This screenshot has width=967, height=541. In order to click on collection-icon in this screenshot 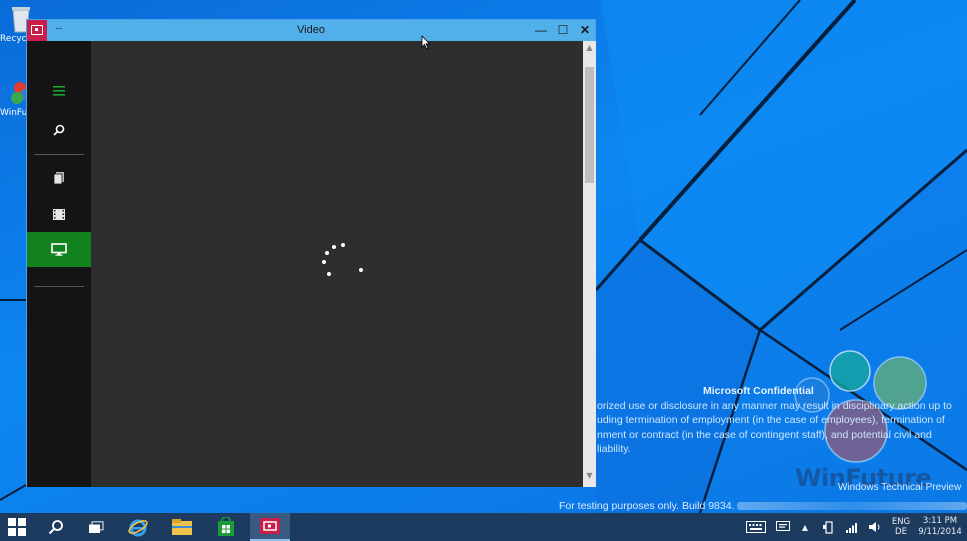, I will do `click(58, 177)`.